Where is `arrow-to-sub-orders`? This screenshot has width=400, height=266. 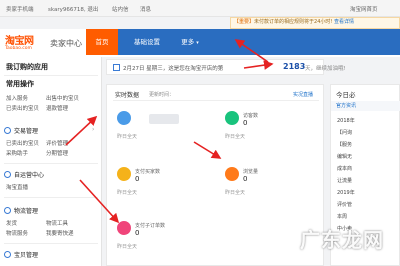
arrow-to-sub-orders is located at coordinates (99, 201).